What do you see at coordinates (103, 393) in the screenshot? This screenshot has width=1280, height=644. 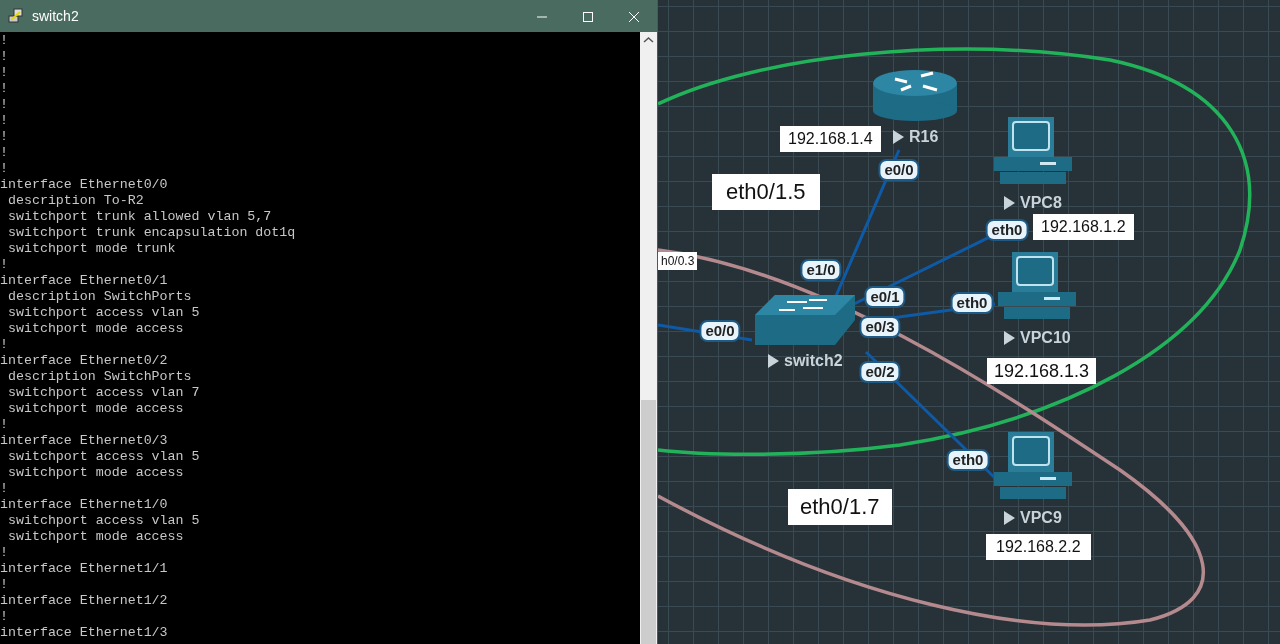 I see `terminal-line: switchport access vlan 7` at bounding box center [103, 393].